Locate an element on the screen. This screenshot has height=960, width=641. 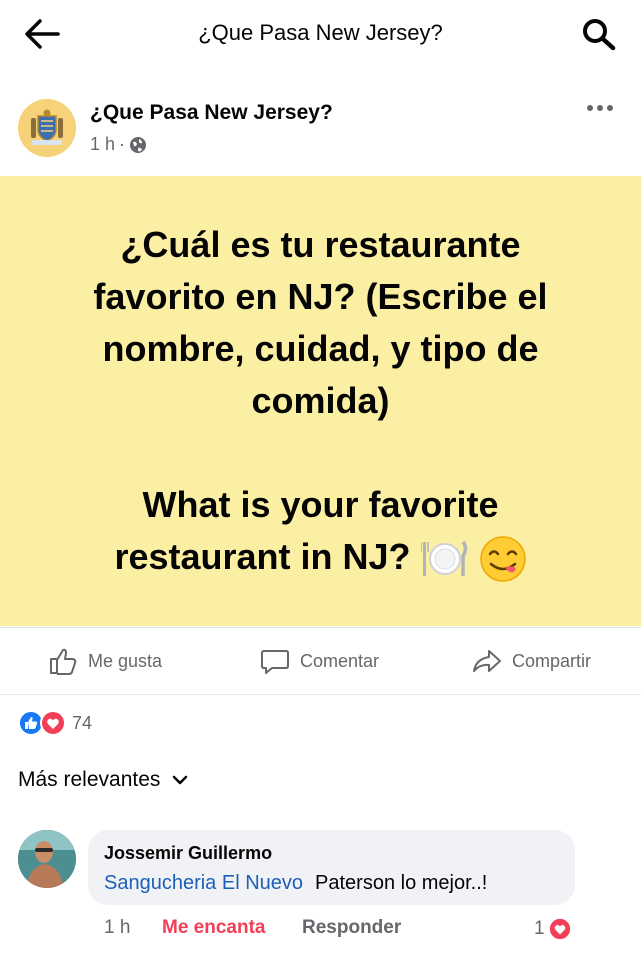
search-icon is located at coordinates (599, 34).